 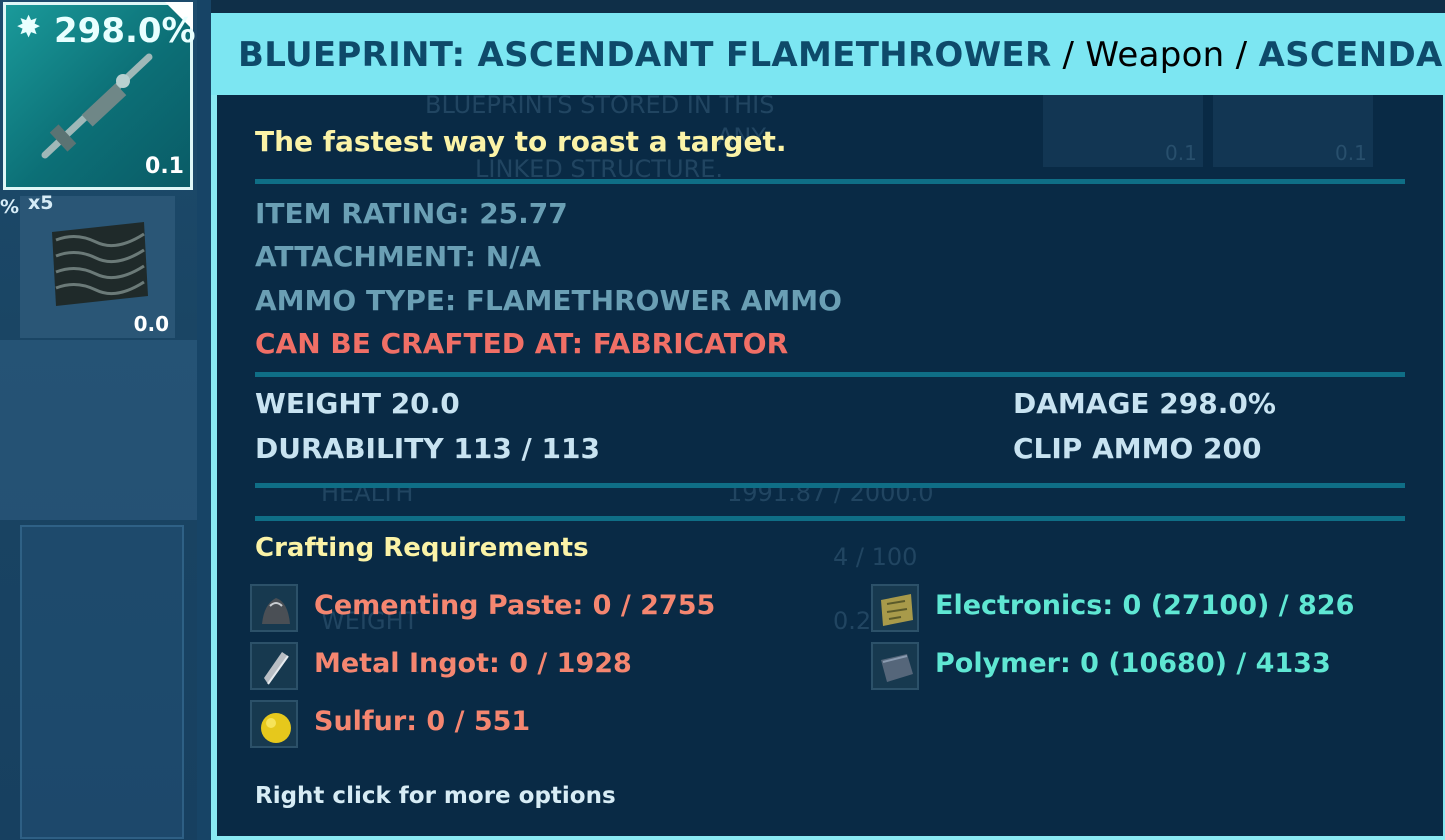 I want to click on item-quality: ASCENDANT, so click(x=1351, y=55).